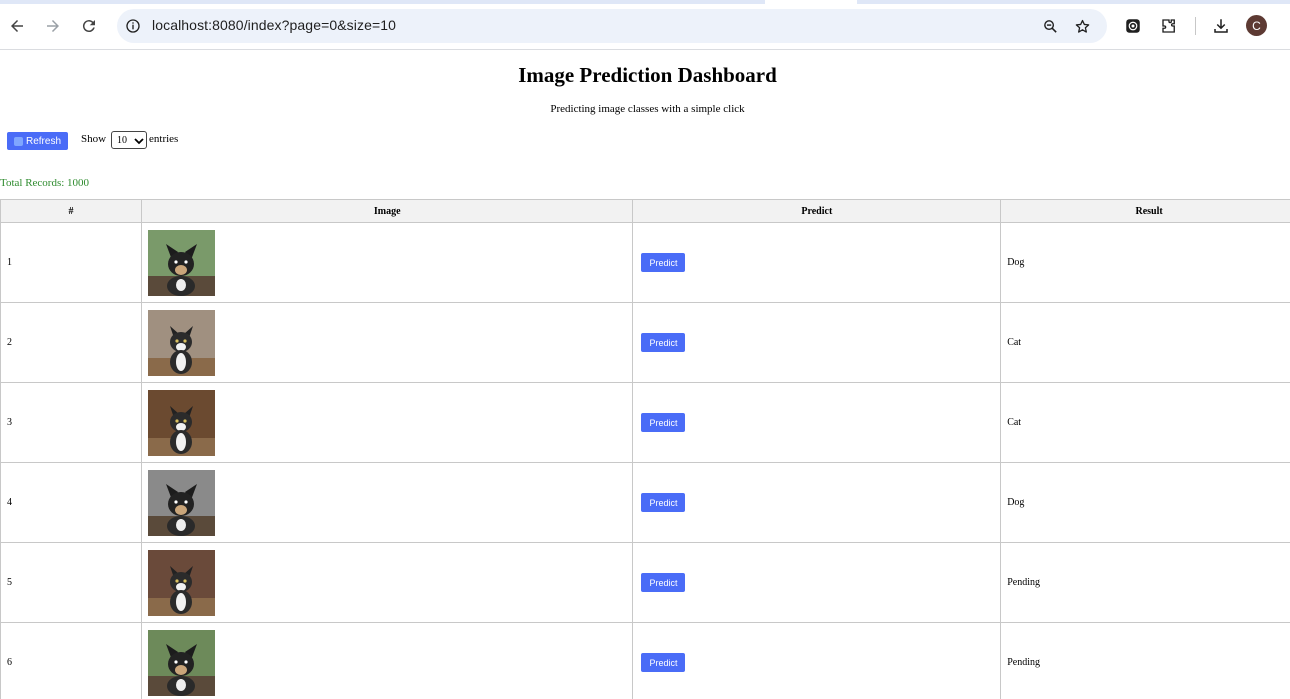  I want to click on page-title: Image Prediction Dashboard, so click(647, 75).